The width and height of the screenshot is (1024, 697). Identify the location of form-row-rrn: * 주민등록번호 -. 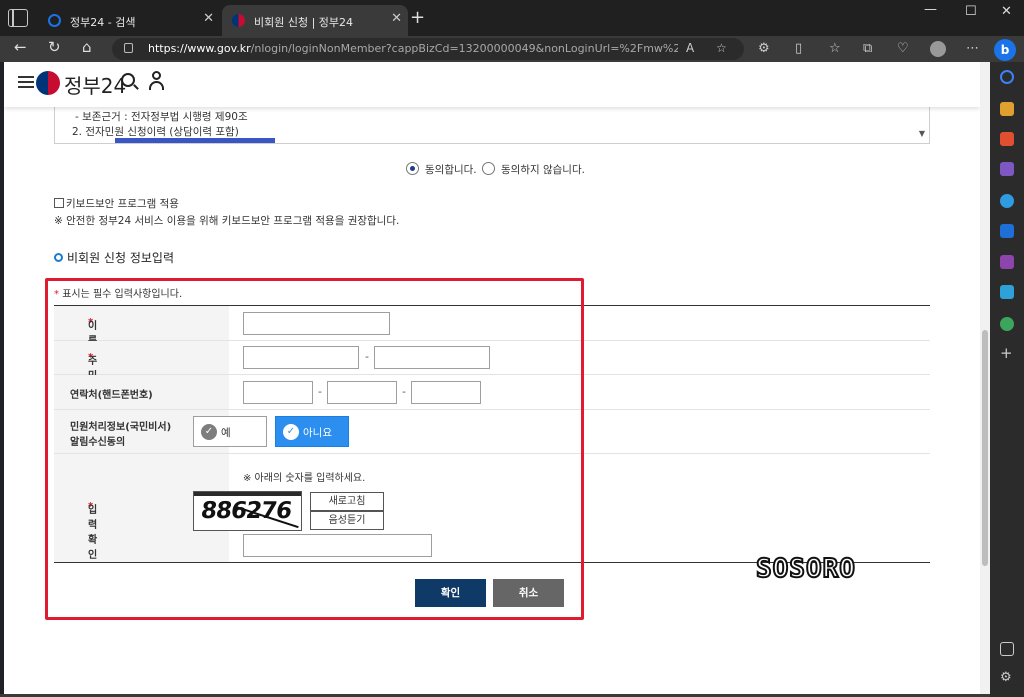
(492, 391).